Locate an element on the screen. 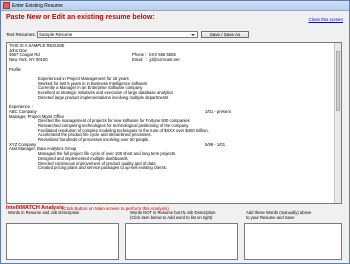 This screenshot has width=350, height=264. company-line: XYZ Company is located at coordinates (23, 144).